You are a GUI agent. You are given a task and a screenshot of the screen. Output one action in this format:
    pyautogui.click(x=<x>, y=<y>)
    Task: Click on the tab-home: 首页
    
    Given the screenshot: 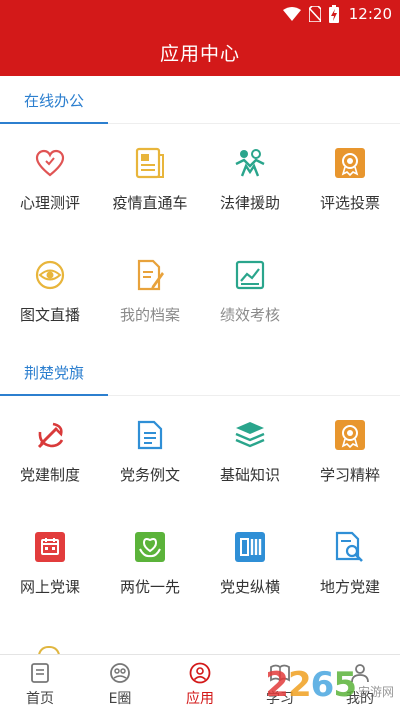 What is the action you would take?
    pyautogui.click(x=40, y=683)
    